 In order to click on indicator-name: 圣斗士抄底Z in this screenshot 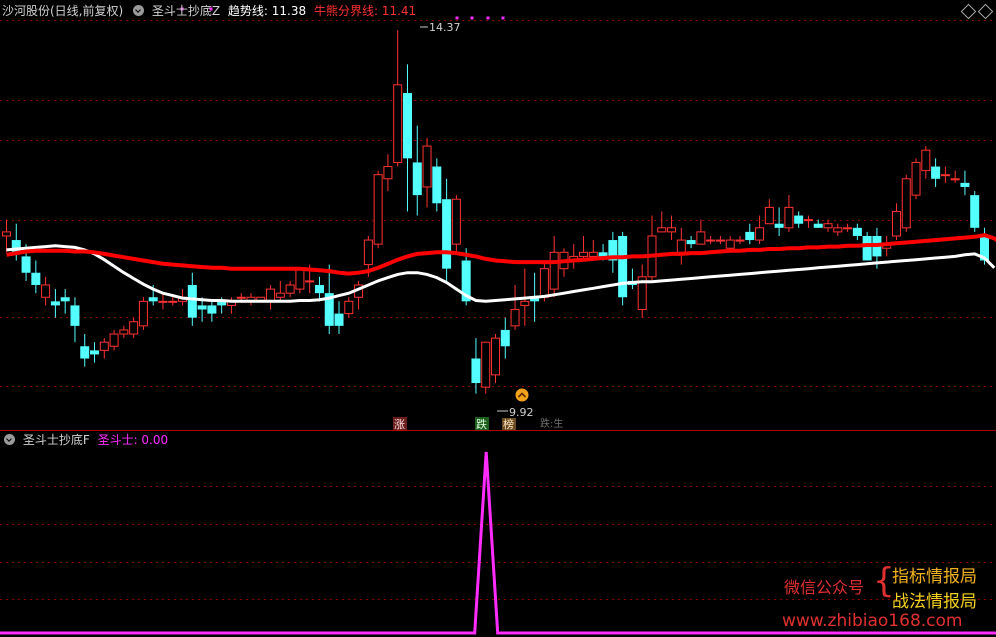, I will do `click(186, 11)`.